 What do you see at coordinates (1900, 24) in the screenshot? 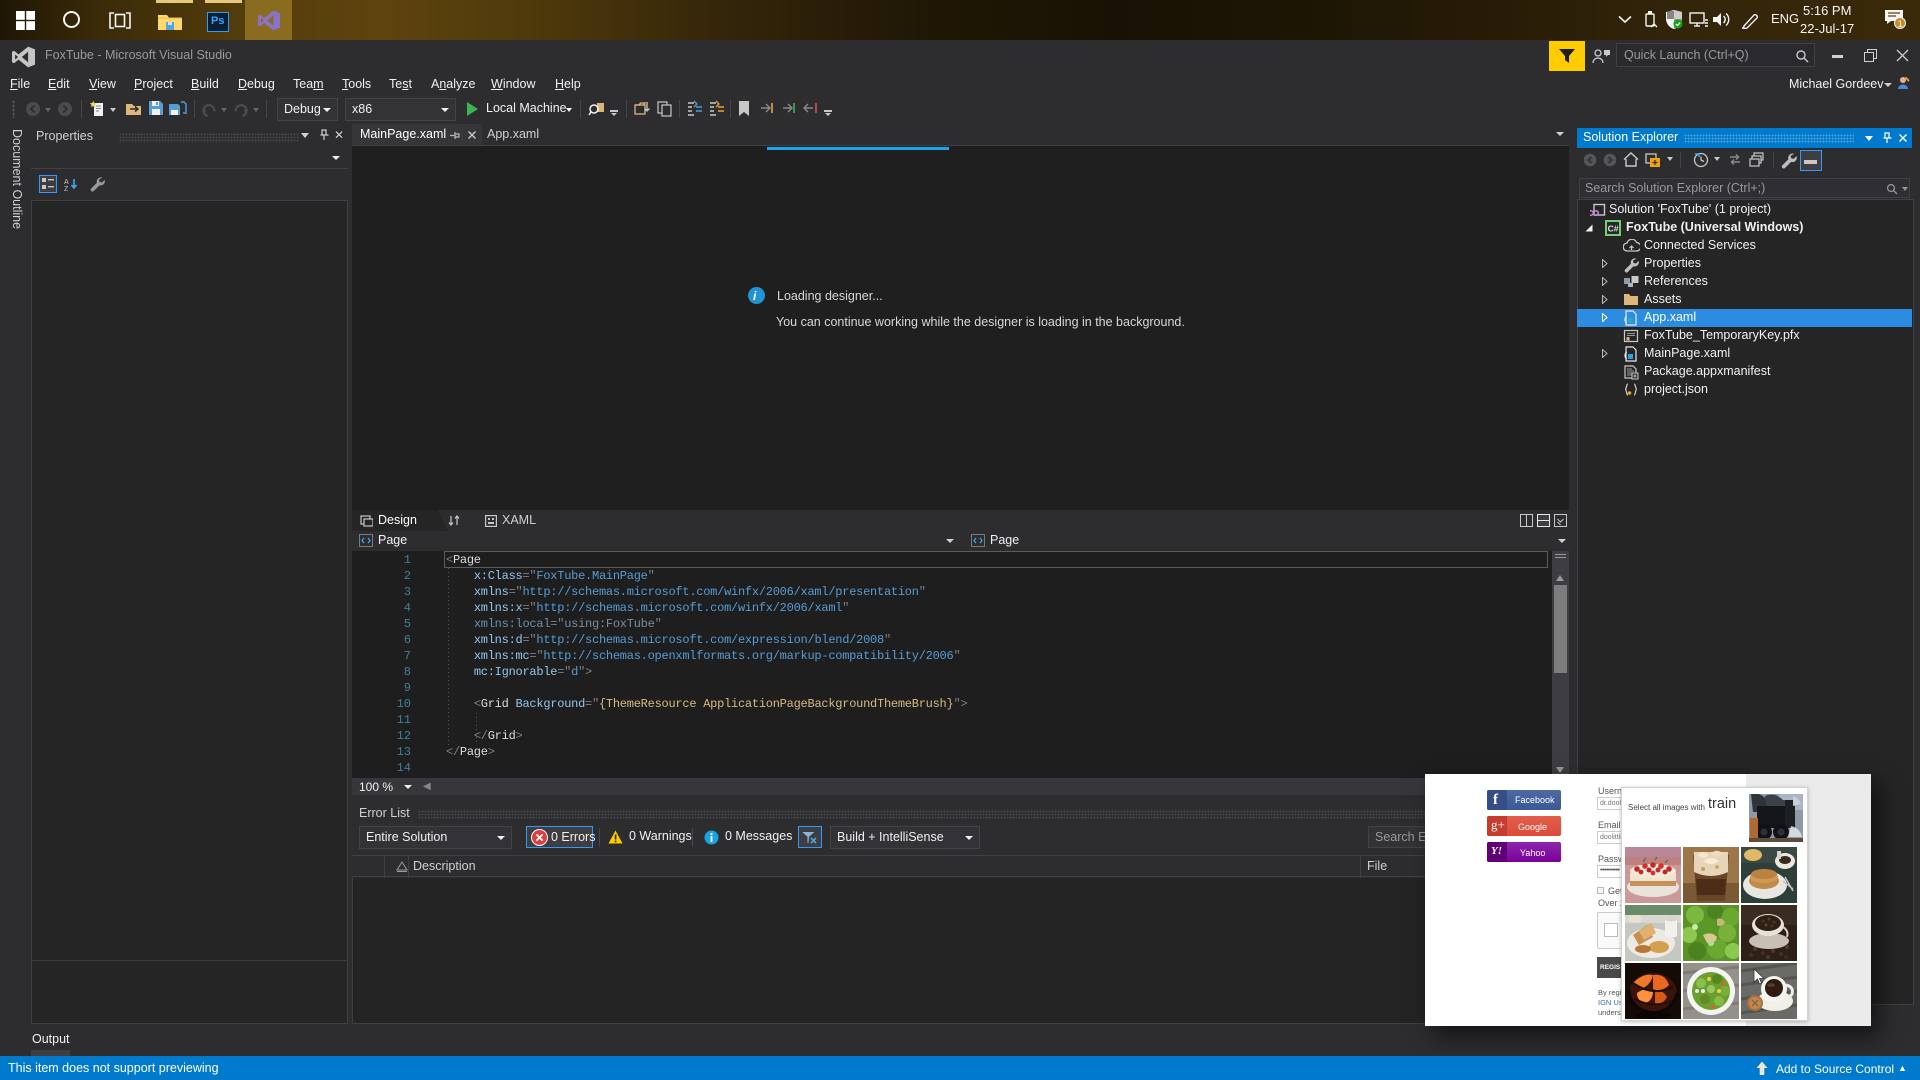
I see `svg-text: 1` at bounding box center [1900, 24].